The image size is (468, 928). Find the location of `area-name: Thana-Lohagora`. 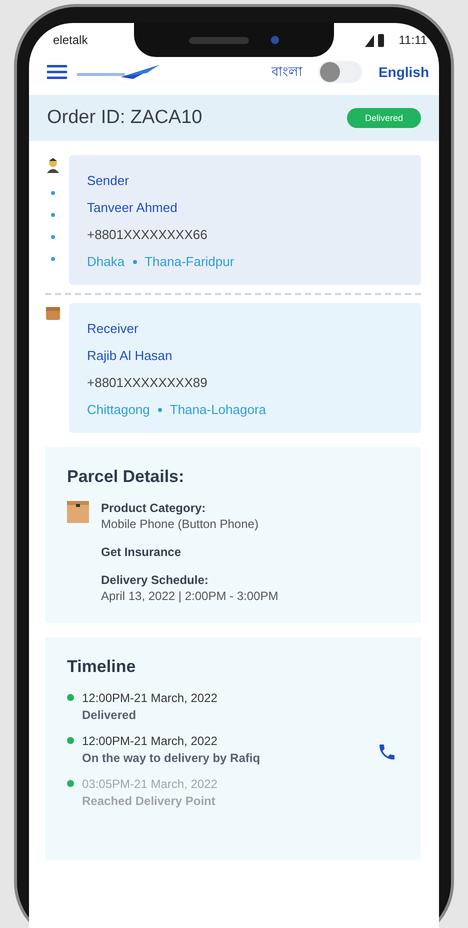

area-name: Thana-Lohagora is located at coordinates (218, 409).